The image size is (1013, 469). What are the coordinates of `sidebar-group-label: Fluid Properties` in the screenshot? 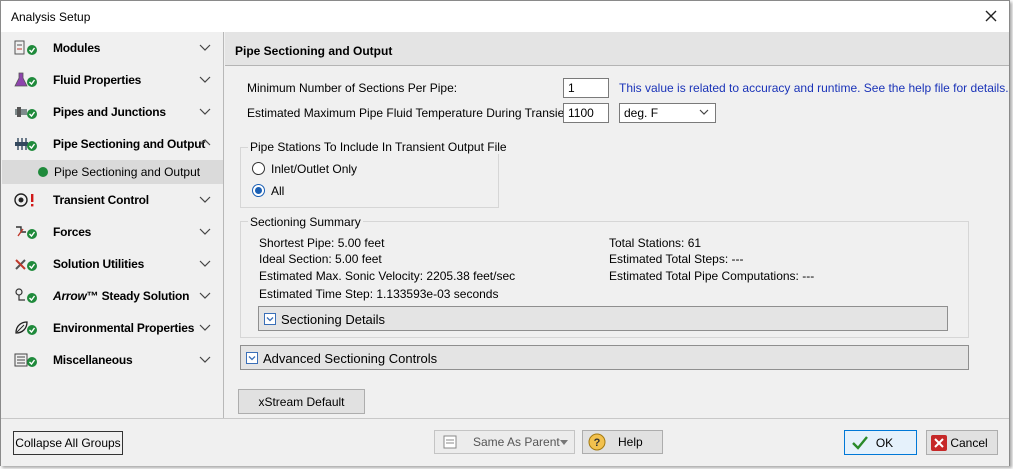 It's located at (97, 80).